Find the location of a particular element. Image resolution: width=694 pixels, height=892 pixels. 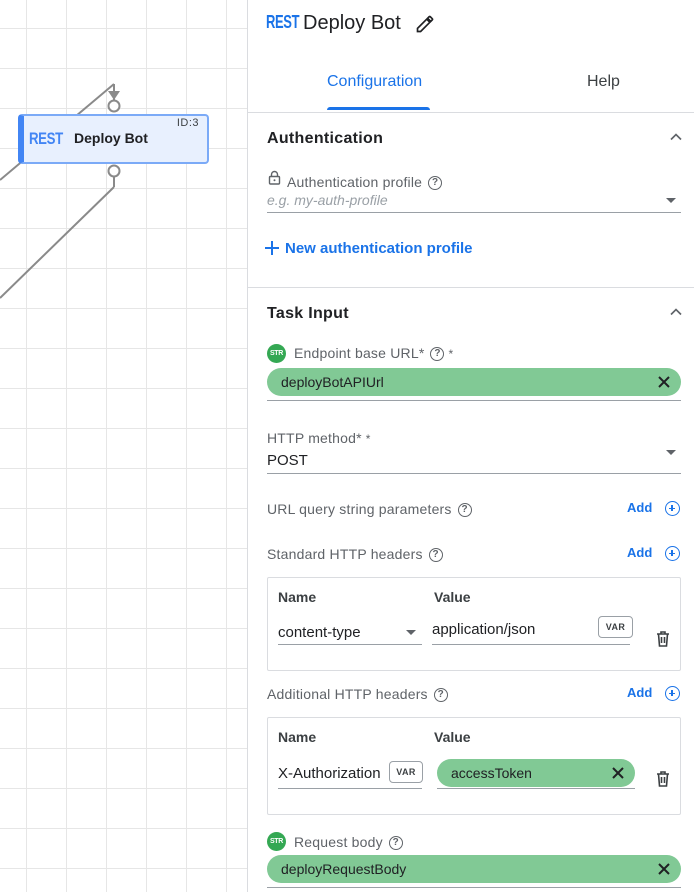

standard-headers-label: Standard HTTP headers? is located at coordinates (355, 554).